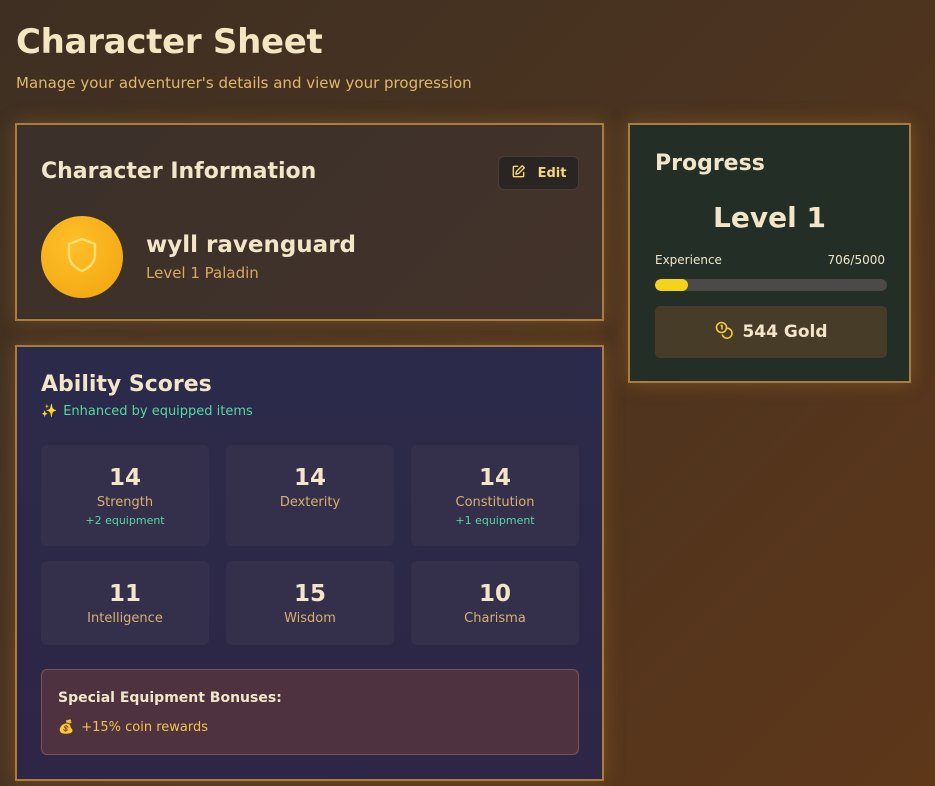  I want to click on special-bonus-text: +15% coin rewards, so click(144, 727).